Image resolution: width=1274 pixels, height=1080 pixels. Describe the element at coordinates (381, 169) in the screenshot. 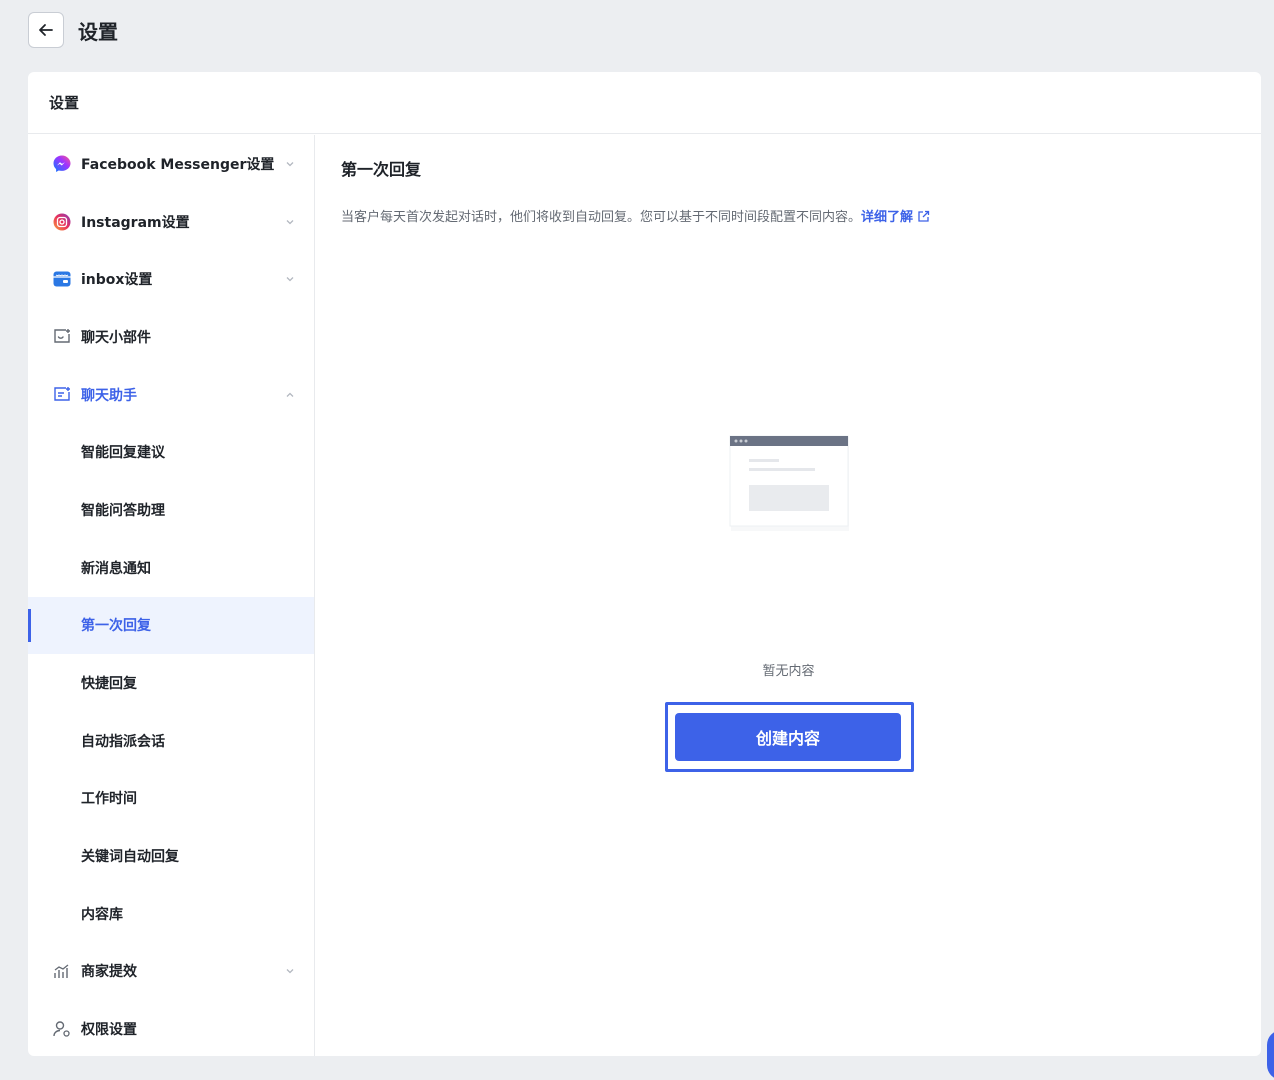

I see `section-title: 第一次回复` at that location.